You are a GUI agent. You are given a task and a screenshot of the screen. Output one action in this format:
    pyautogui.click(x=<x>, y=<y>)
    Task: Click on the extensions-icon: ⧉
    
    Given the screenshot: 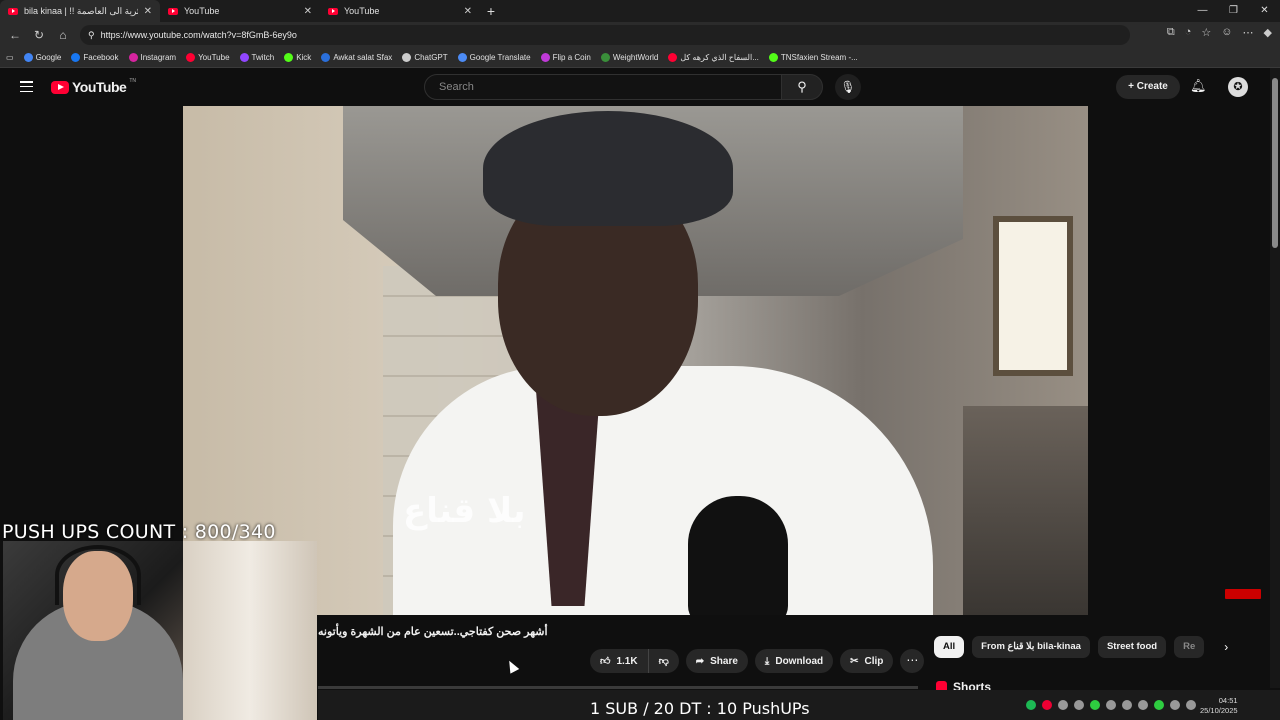 What is the action you would take?
    pyautogui.click(x=1171, y=32)
    